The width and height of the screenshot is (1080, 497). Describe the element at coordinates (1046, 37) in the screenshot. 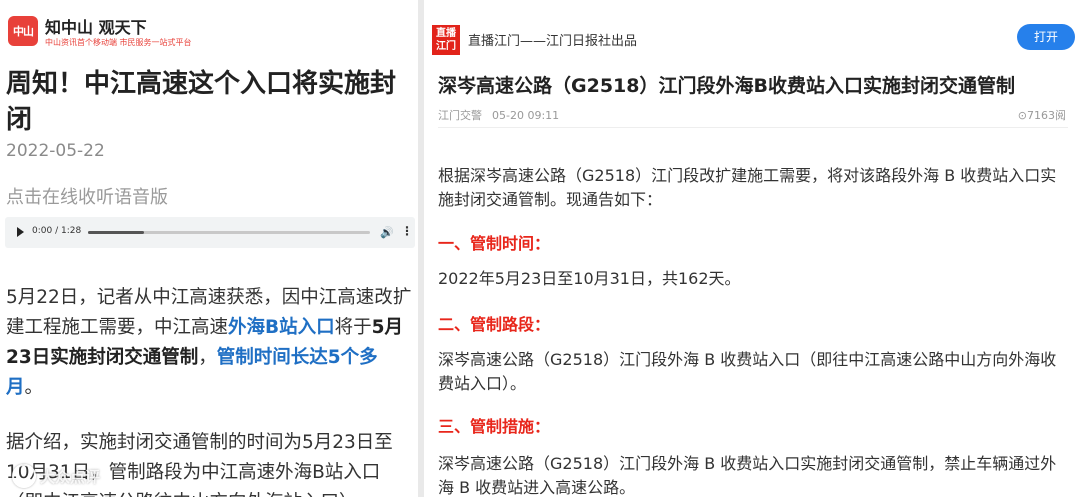

I see `open-app-button: 打开` at that location.